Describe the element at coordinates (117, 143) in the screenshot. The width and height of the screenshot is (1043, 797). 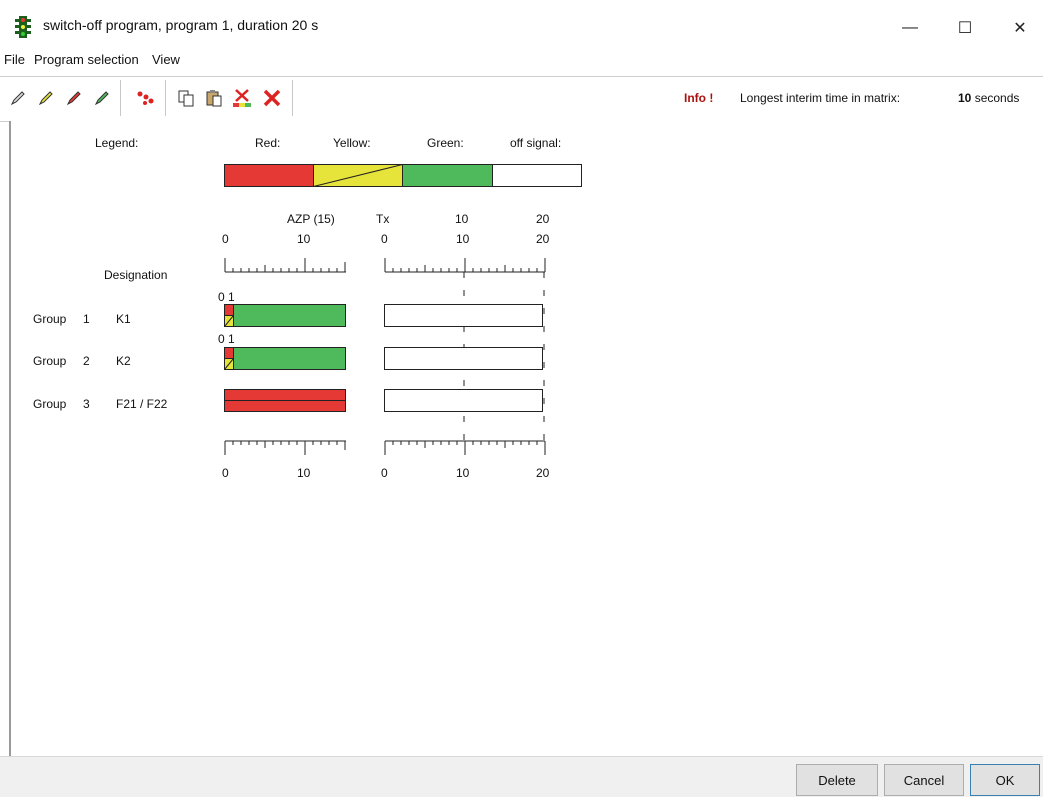
I see `legend-title: Legend:` at that location.